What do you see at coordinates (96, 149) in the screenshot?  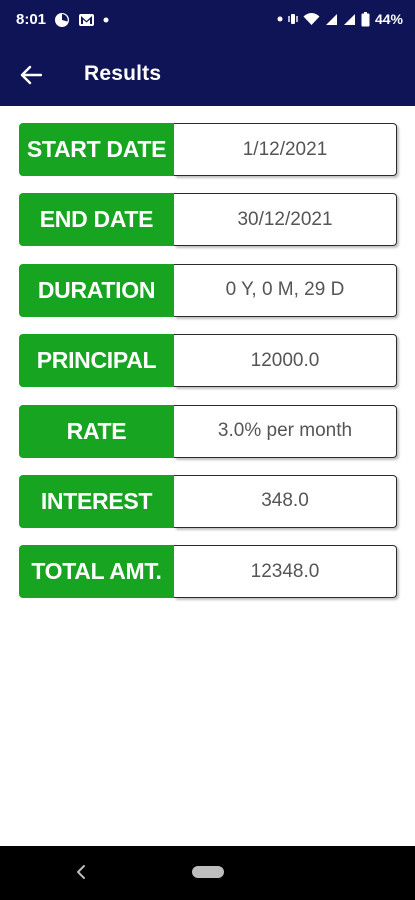 I see `result-label: START DATE` at bounding box center [96, 149].